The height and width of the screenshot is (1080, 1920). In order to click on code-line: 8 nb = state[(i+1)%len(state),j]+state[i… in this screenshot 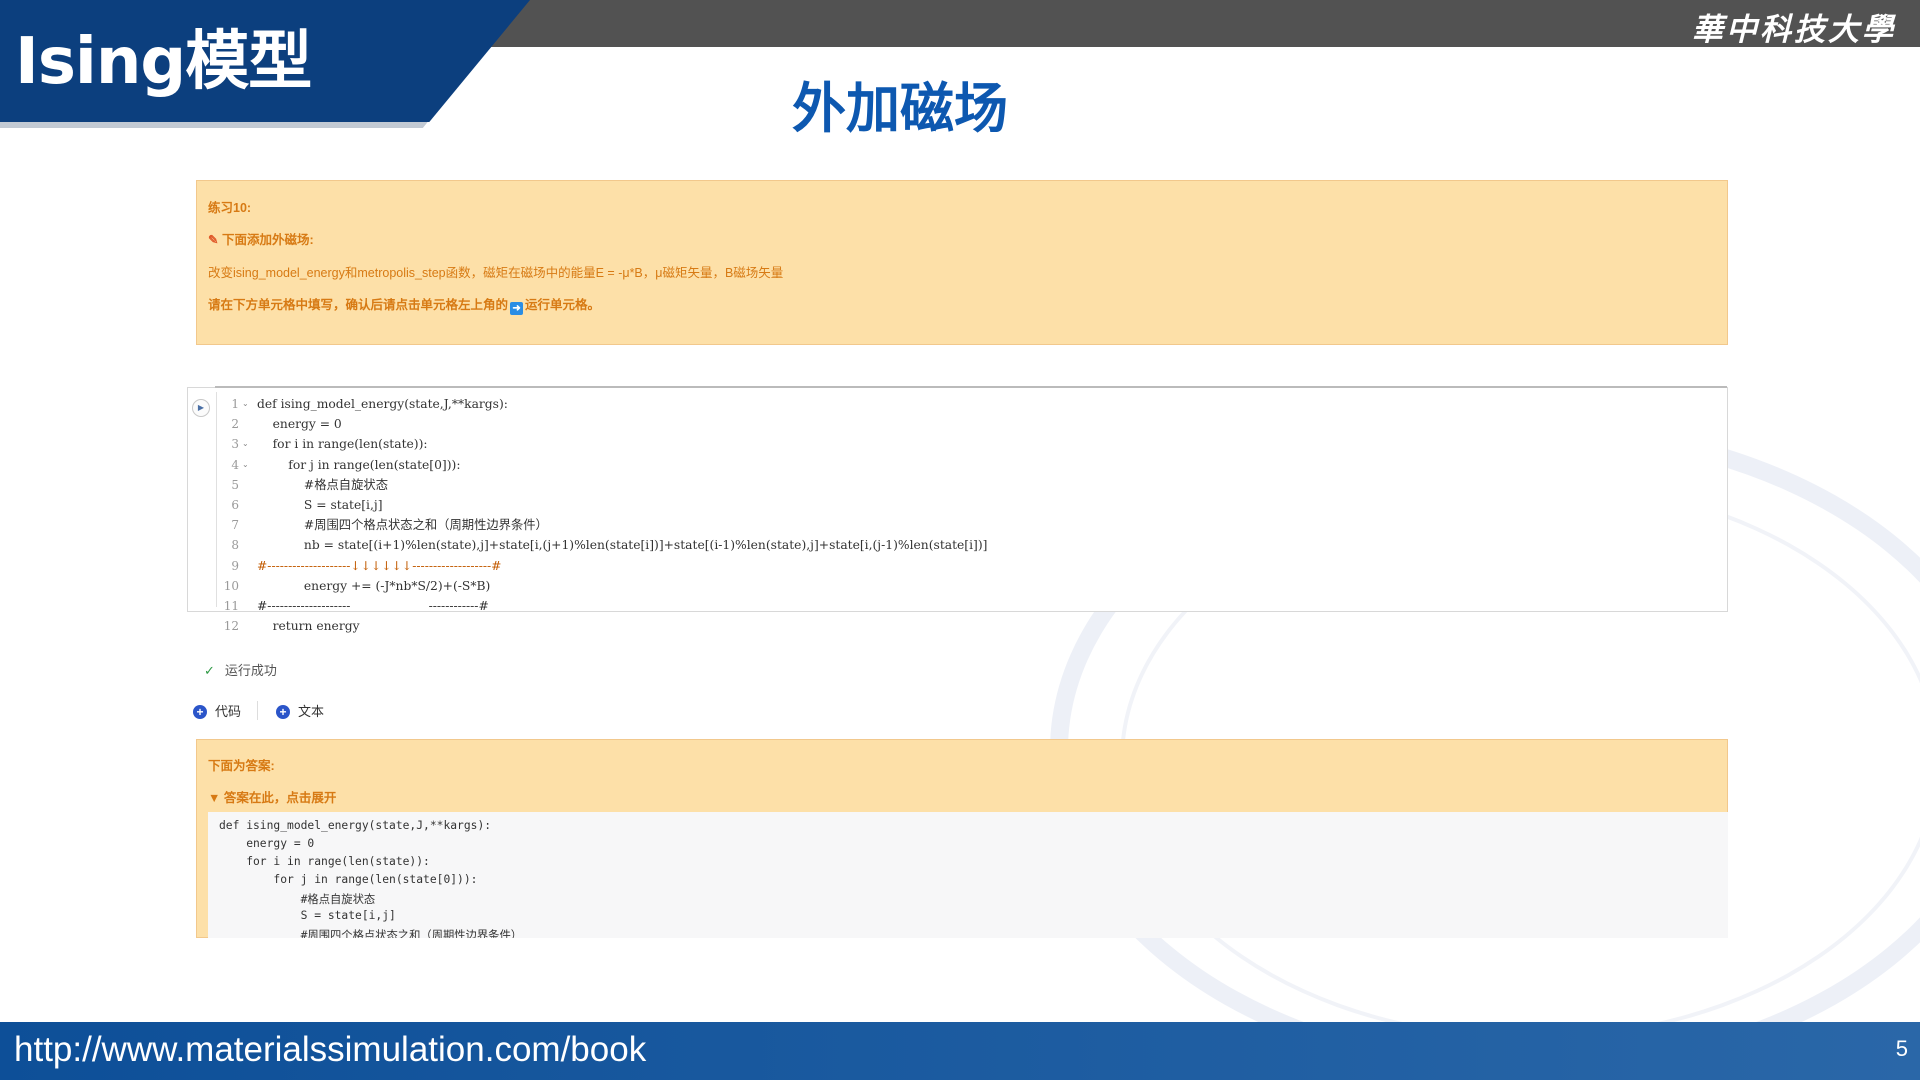, I will do `click(602, 545)`.